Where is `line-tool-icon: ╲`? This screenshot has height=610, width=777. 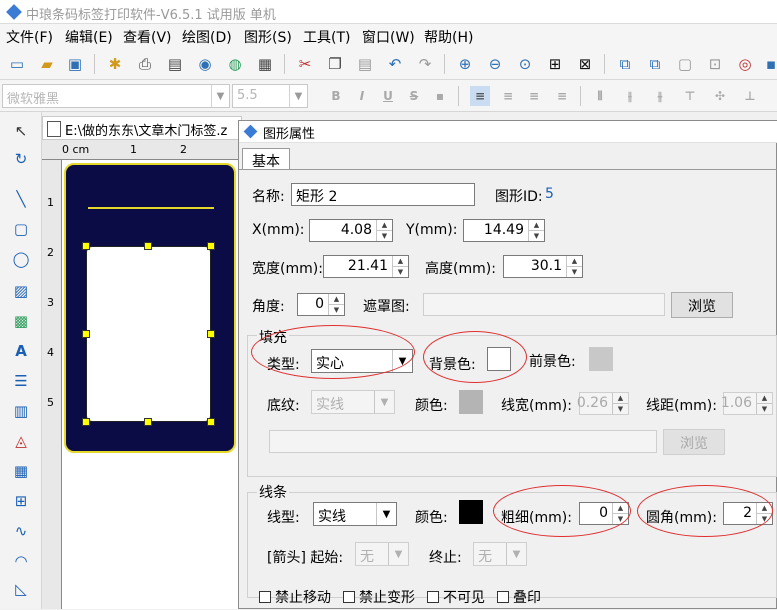
line-tool-icon: ╲ is located at coordinates (21, 199).